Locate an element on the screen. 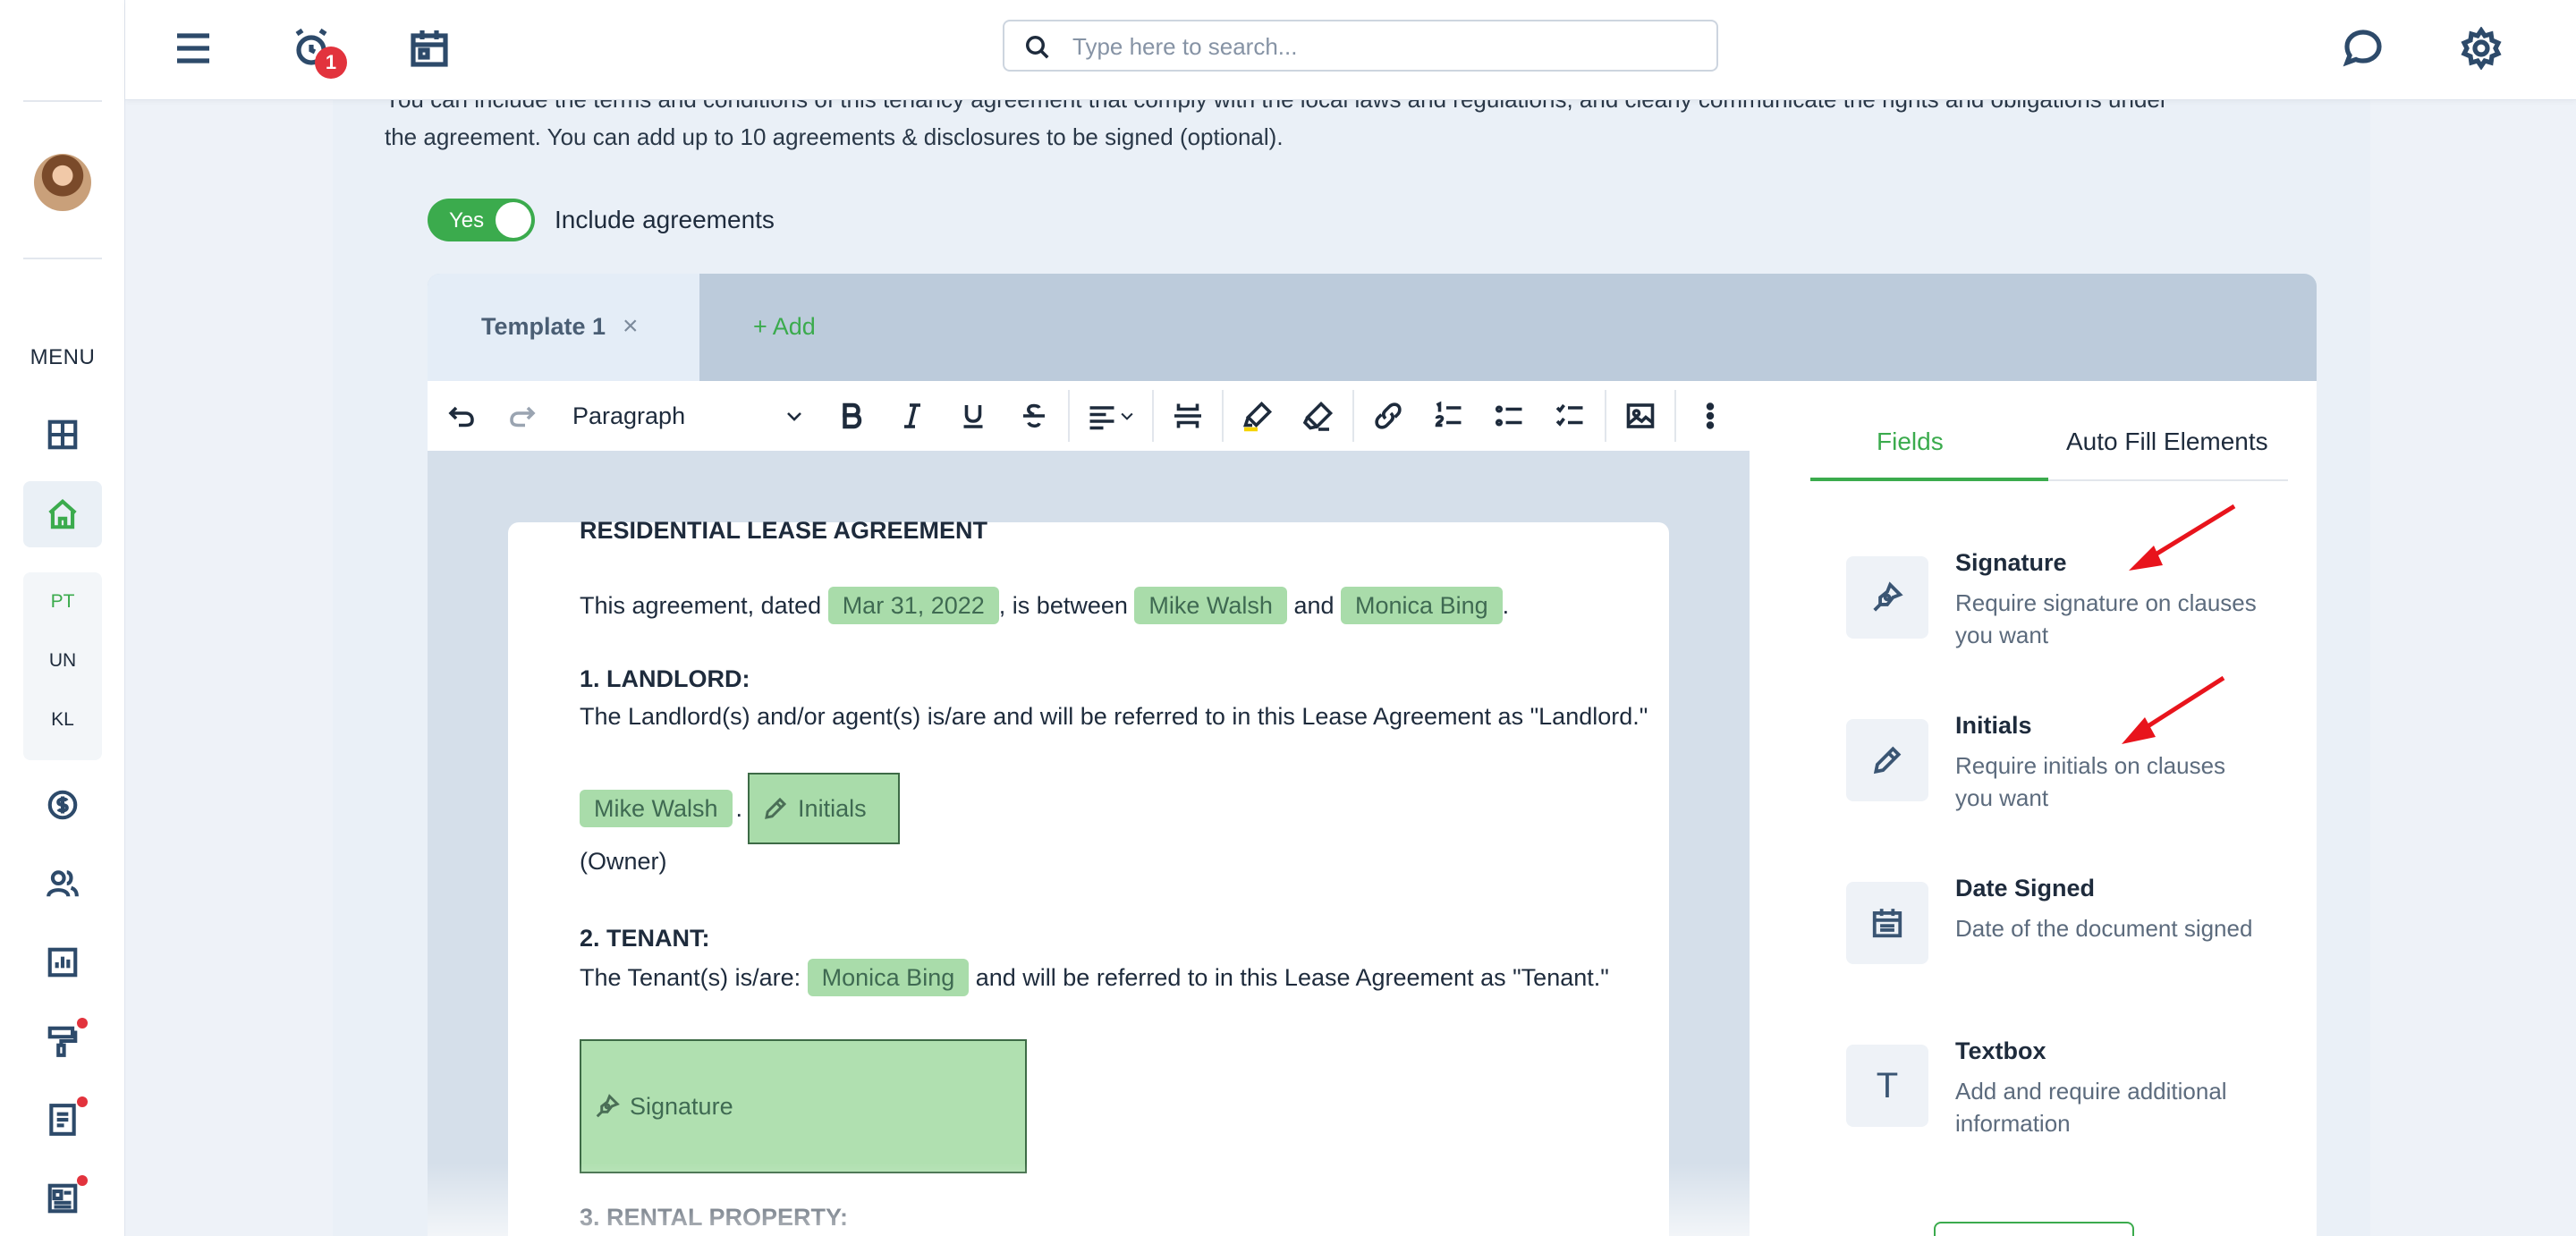 The height and width of the screenshot is (1236, 2576). rental-heading: 3. RENTAL PROPERTY: is located at coordinates (714, 1218).